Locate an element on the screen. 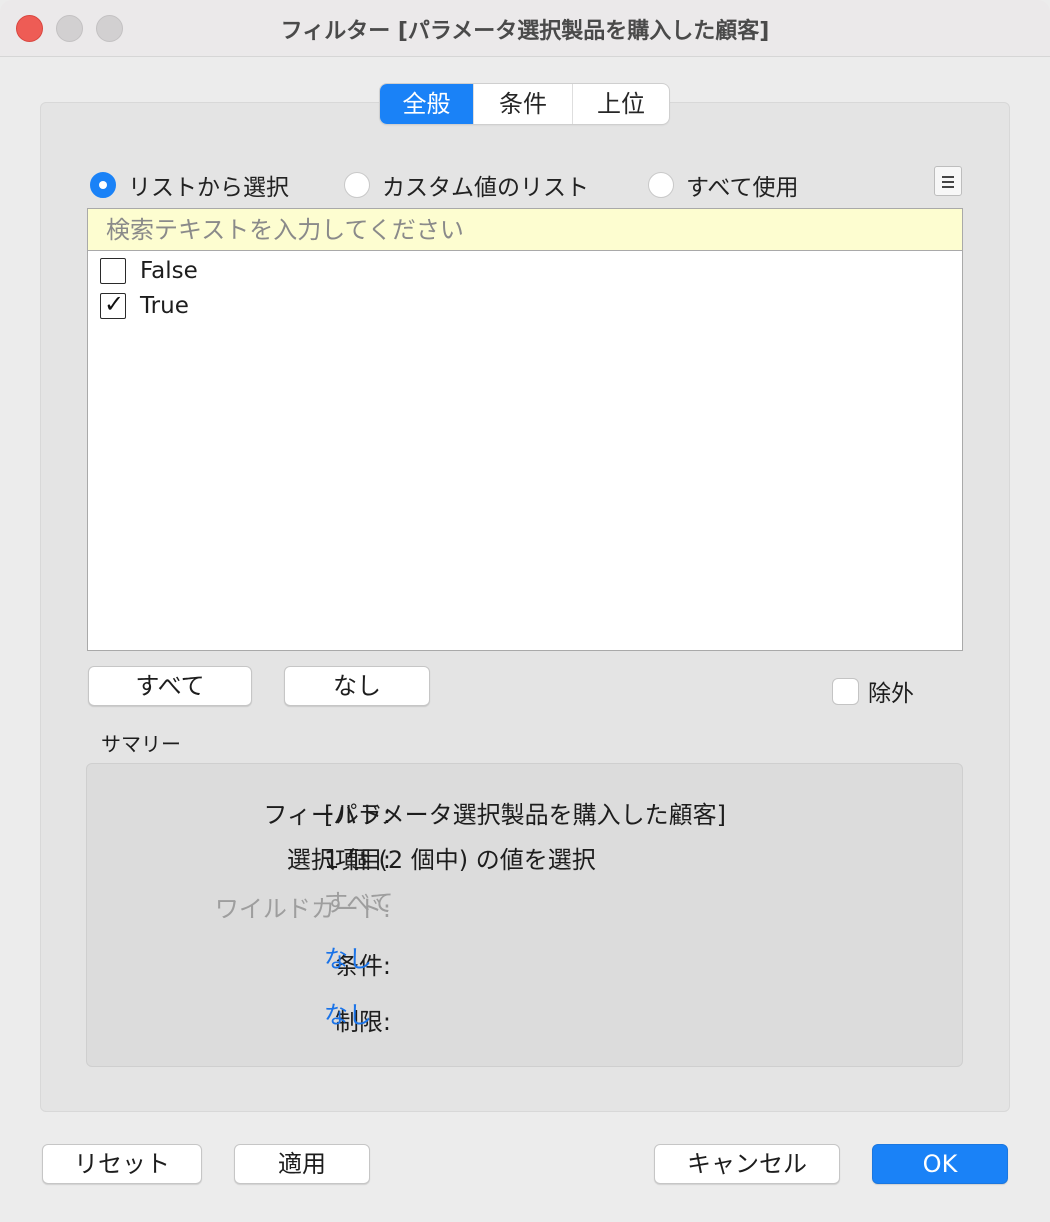 The width and height of the screenshot is (1050, 1222). radio-select-from-list: リストから選択 is located at coordinates (189, 185).